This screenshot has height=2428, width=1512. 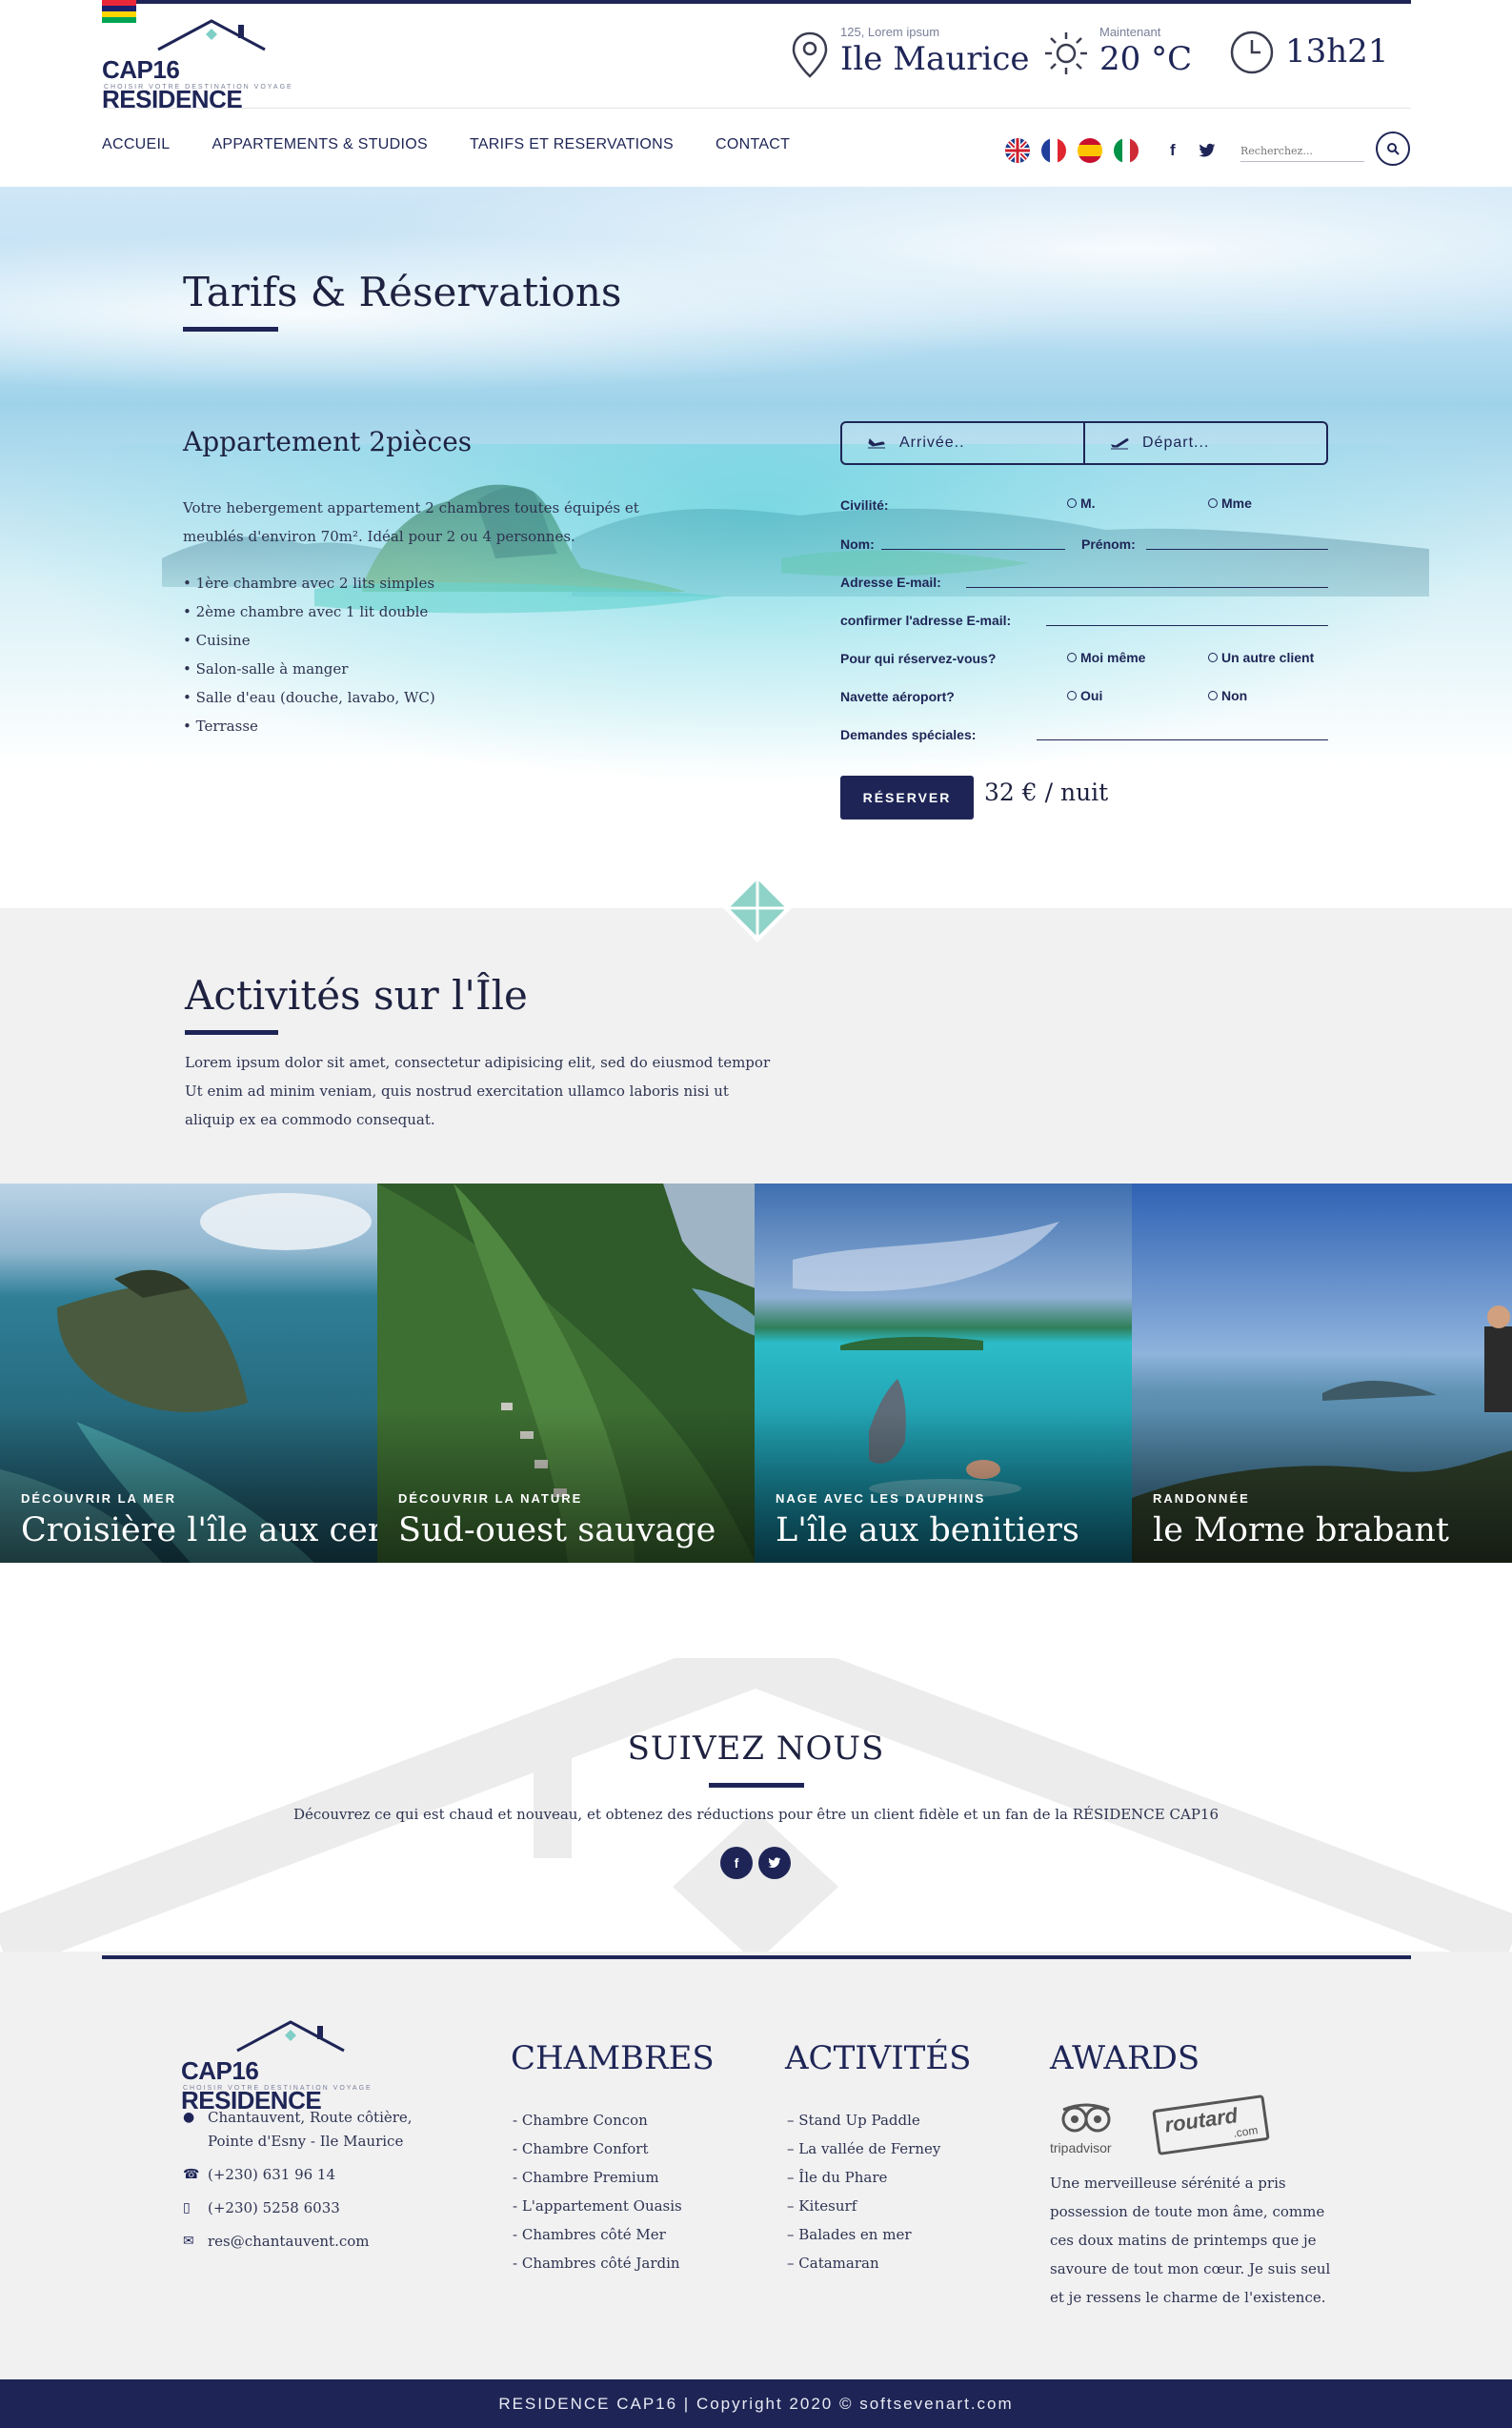 I want to click on activity-tile-hiking: RANDONNÉE le Morne brabant, so click(x=1322, y=1374).